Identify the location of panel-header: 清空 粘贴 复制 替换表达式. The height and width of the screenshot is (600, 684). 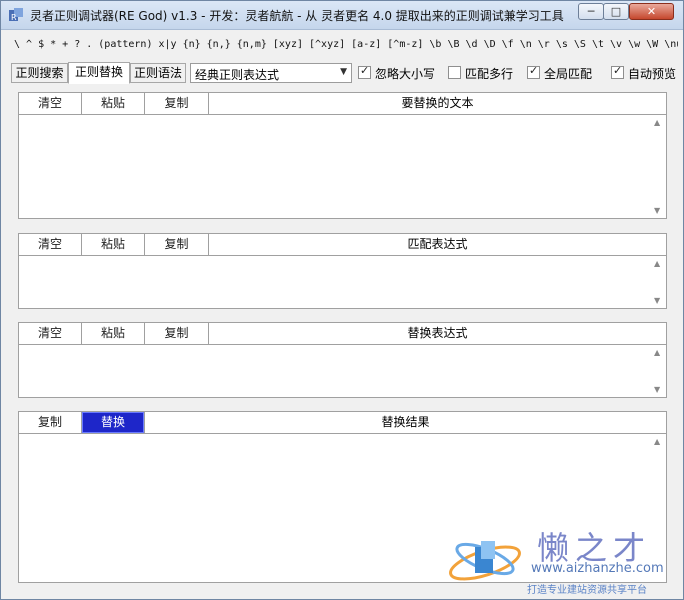
(342, 334).